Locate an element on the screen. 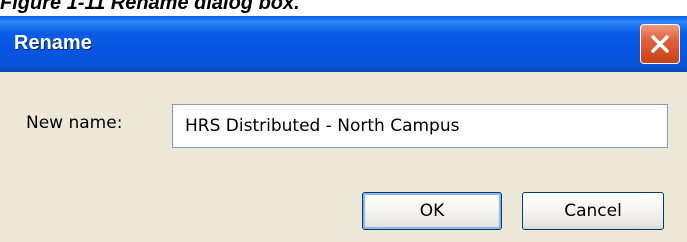 The width and height of the screenshot is (687, 242). close-button is located at coordinates (660, 44).